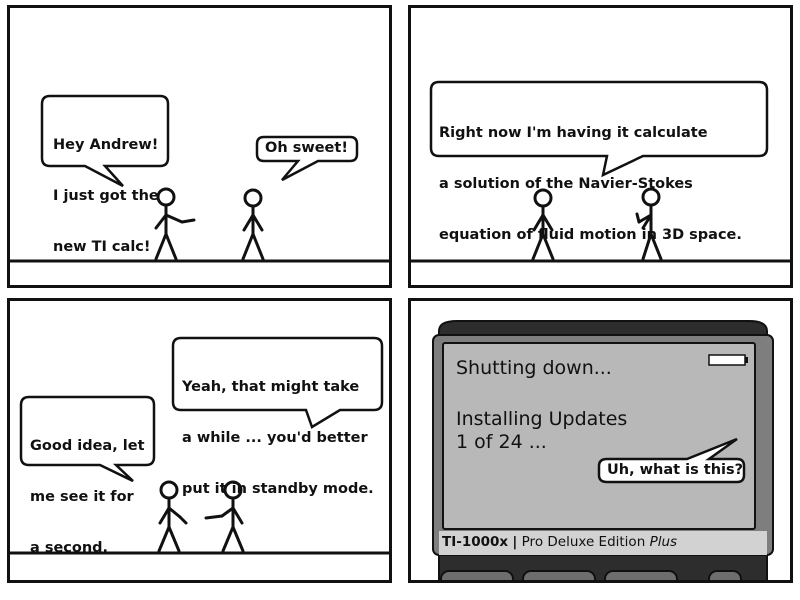 This screenshot has height=600, width=800. Describe the element at coordinates (675, 470) in the screenshot. I see `speech-text: Uh, what is this?` at that location.